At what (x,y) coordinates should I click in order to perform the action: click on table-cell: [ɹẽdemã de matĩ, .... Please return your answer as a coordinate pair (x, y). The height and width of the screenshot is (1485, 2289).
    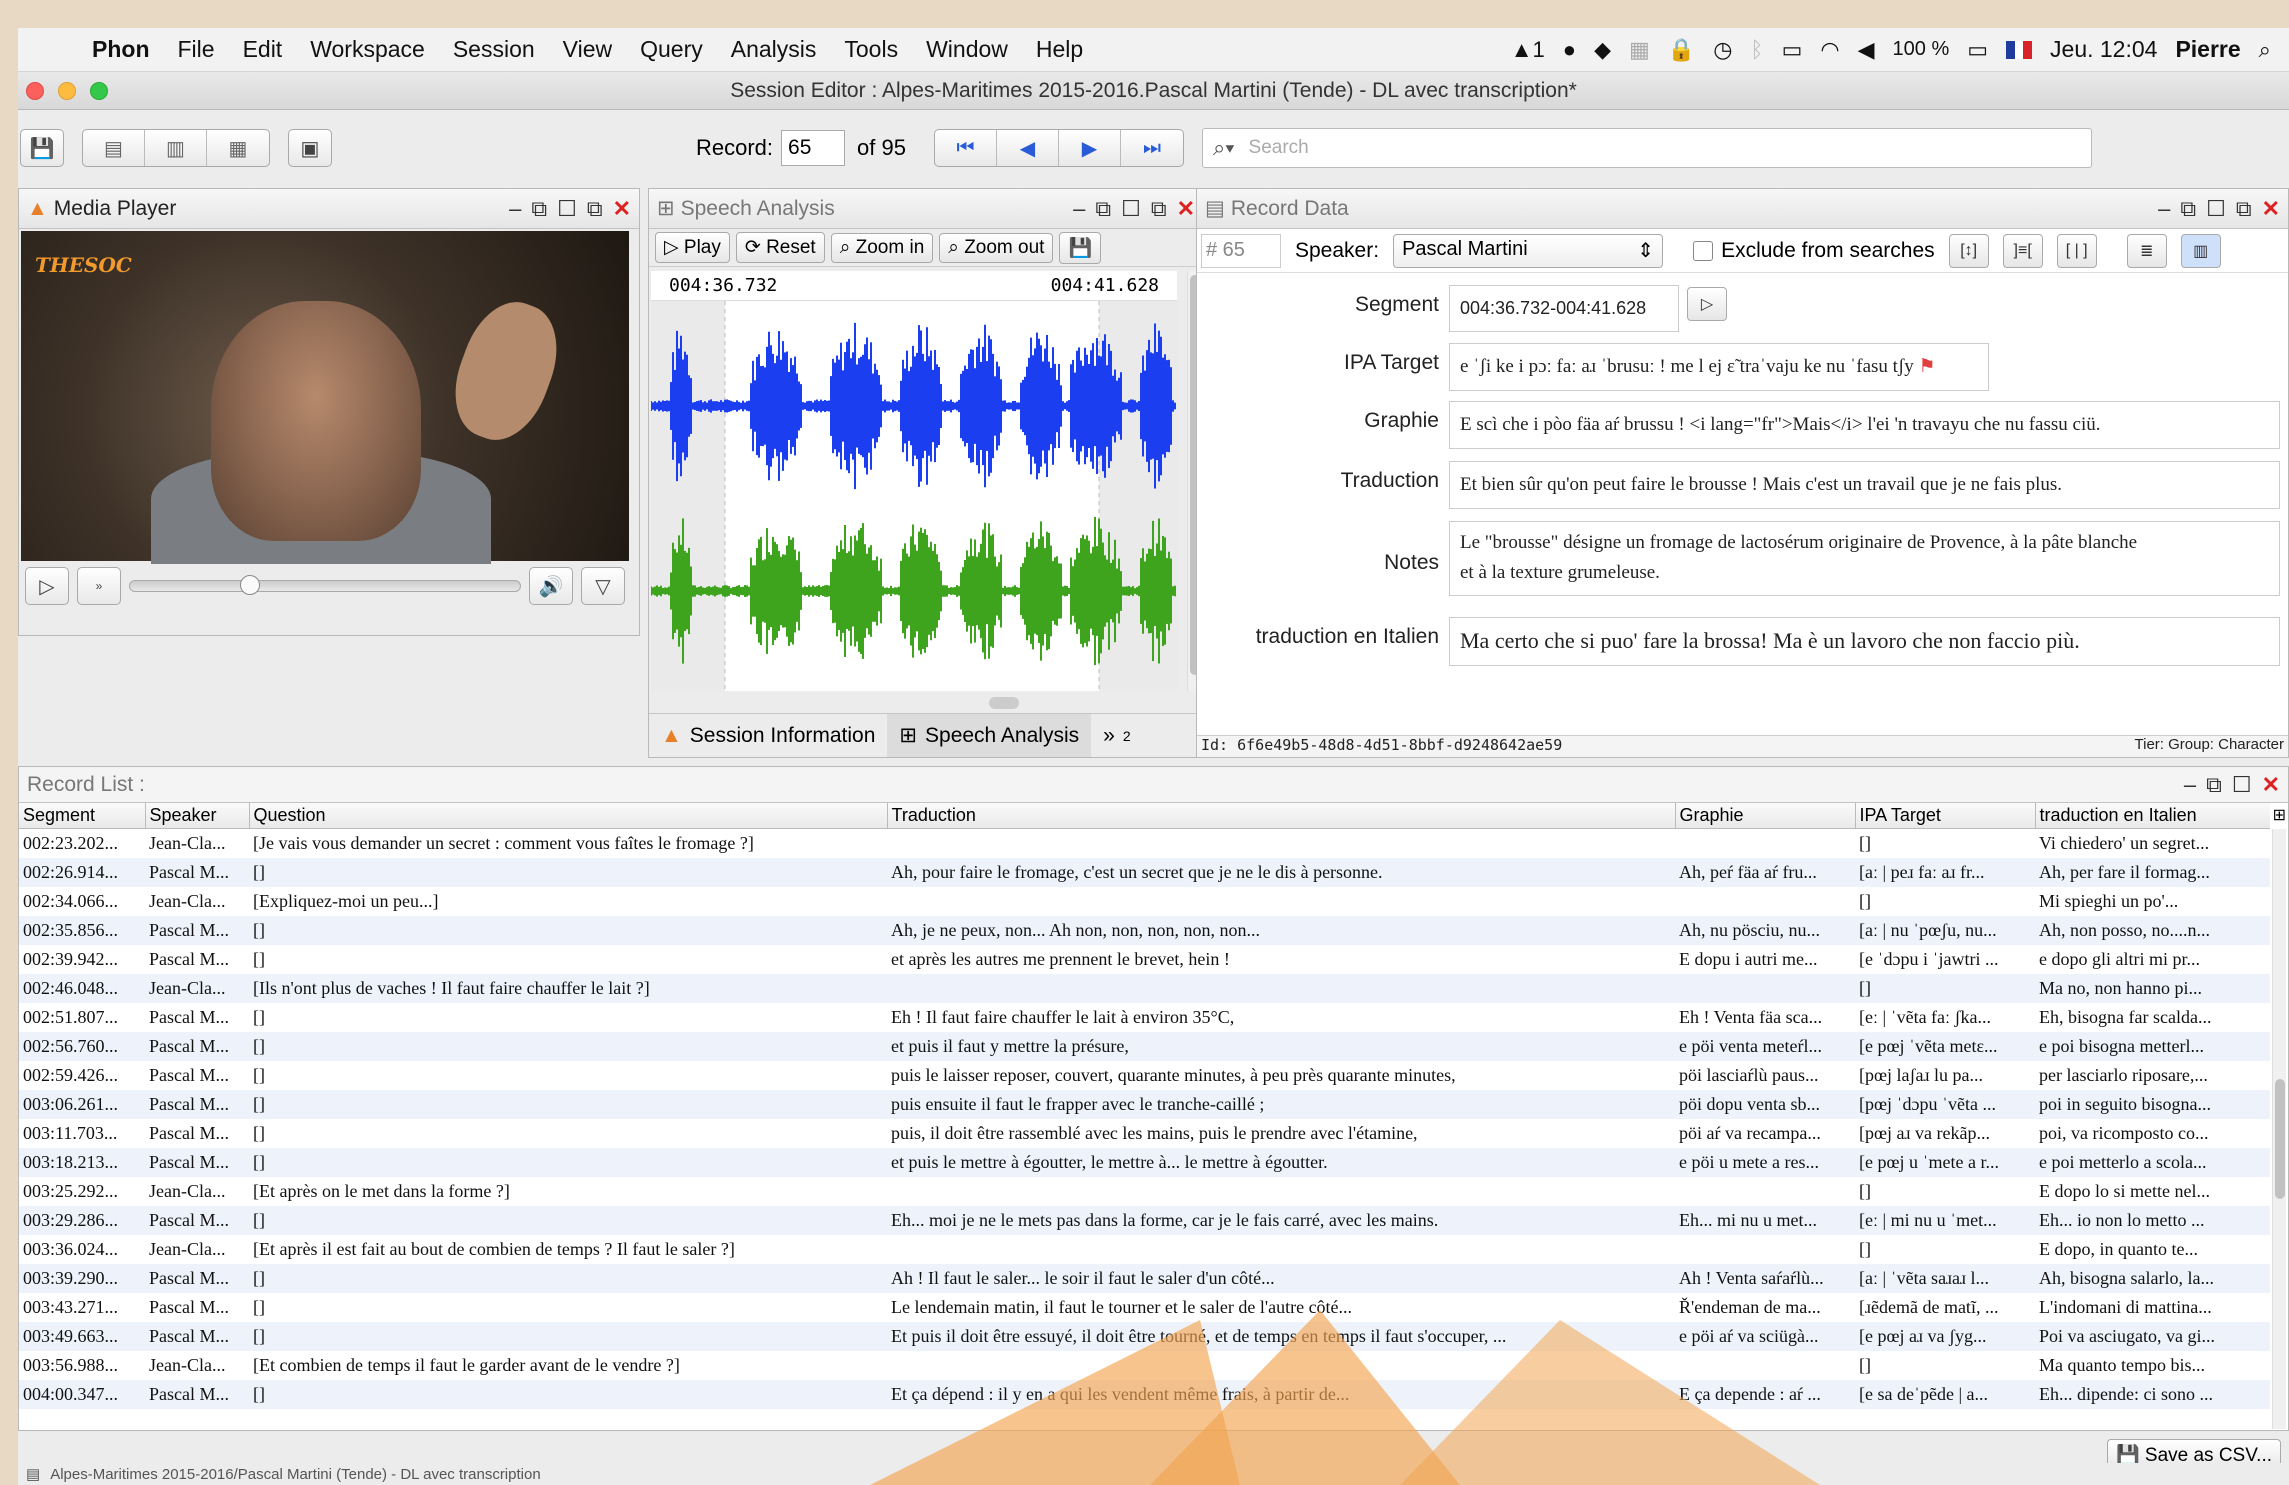
    Looking at the image, I should click on (1945, 1307).